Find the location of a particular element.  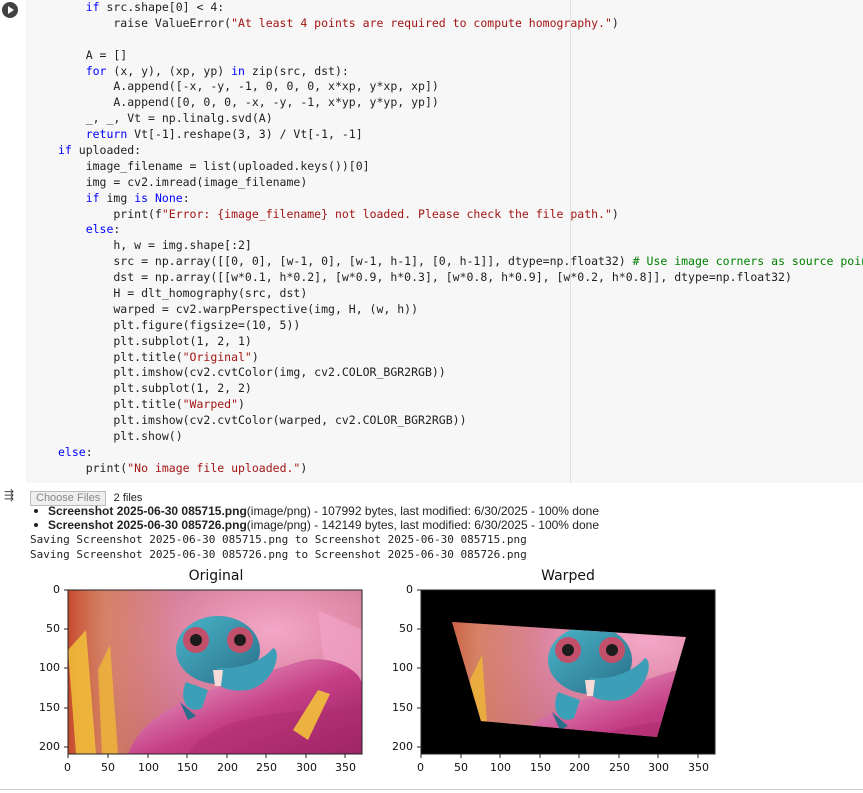

original-image is located at coordinates (215, 672).